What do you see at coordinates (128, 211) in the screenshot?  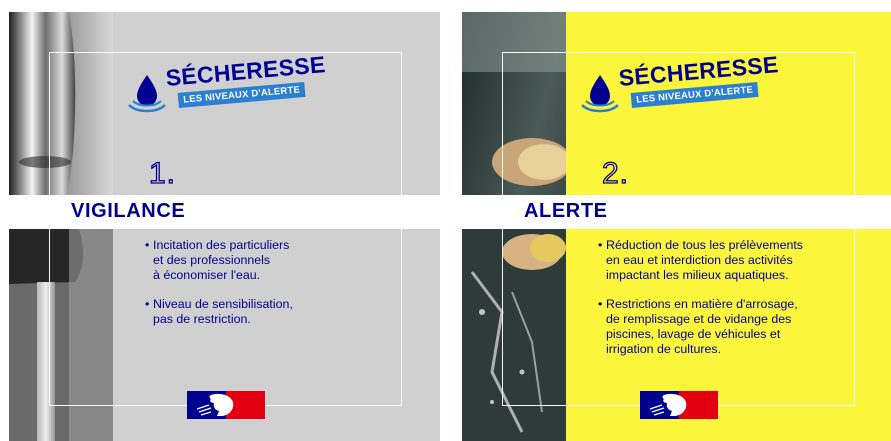 I see `level-name: VIGILANCE` at bounding box center [128, 211].